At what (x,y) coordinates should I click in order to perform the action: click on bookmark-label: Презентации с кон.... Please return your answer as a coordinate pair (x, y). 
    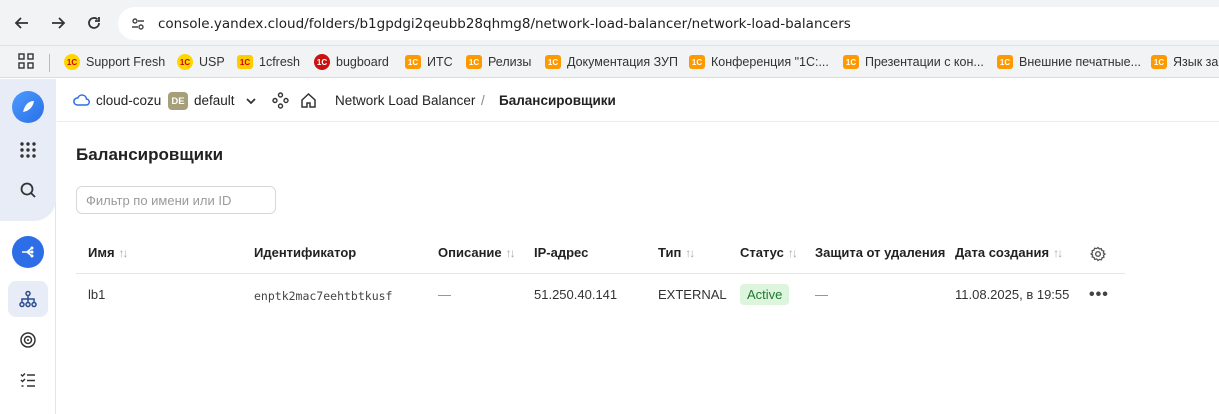
    Looking at the image, I should click on (924, 62).